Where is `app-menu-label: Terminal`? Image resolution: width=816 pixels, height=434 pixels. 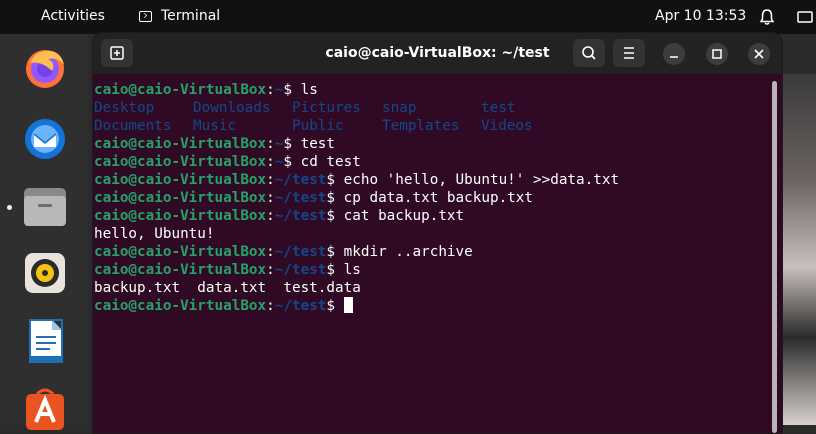
app-menu-label: Terminal is located at coordinates (191, 16).